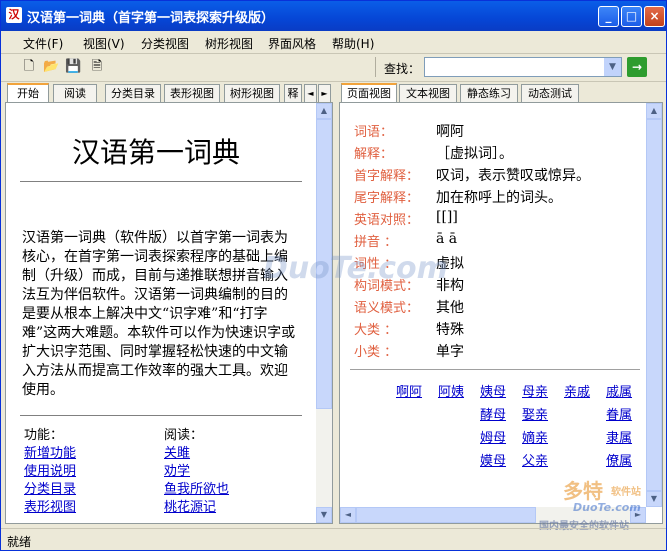 The height and width of the screenshot is (551, 667). What do you see at coordinates (619, 390) in the screenshot?
I see `related-word-link: 戚属` at bounding box center [619, 390].